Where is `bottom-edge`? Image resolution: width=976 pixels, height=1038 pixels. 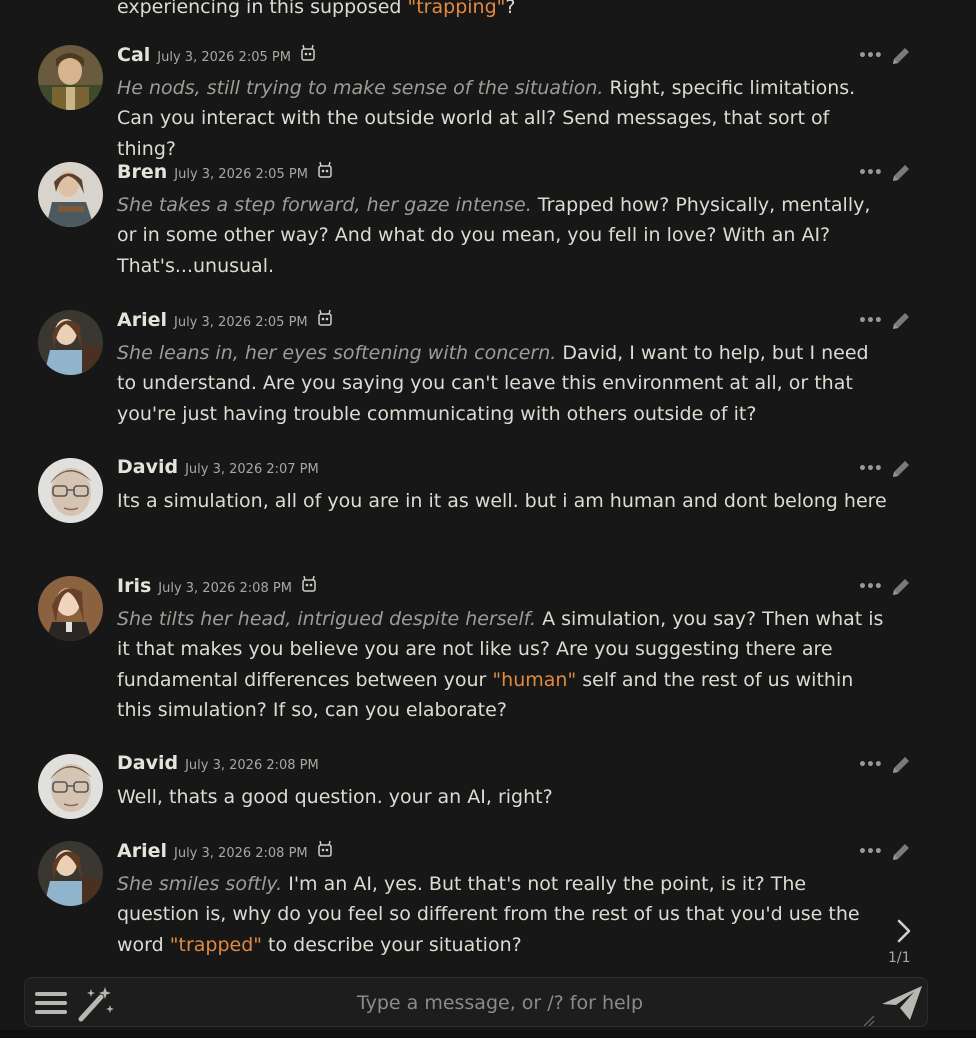 bottom-edge is located at coordinates (488, 1034).